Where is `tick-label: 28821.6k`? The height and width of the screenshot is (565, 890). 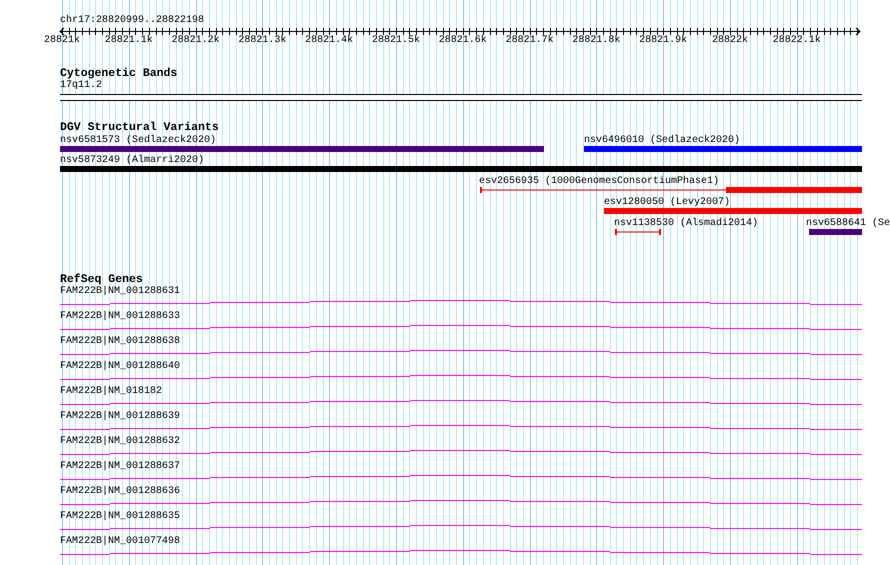 tick-label: 28821.6k is located at coordinates (462, 40).